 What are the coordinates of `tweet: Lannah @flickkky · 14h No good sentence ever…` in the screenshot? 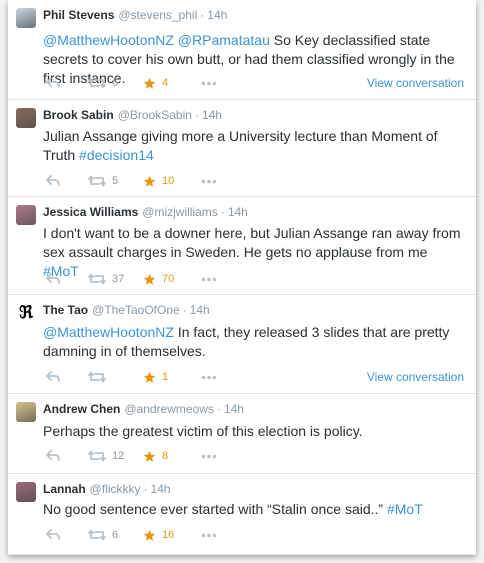 It's located at (242, 514).